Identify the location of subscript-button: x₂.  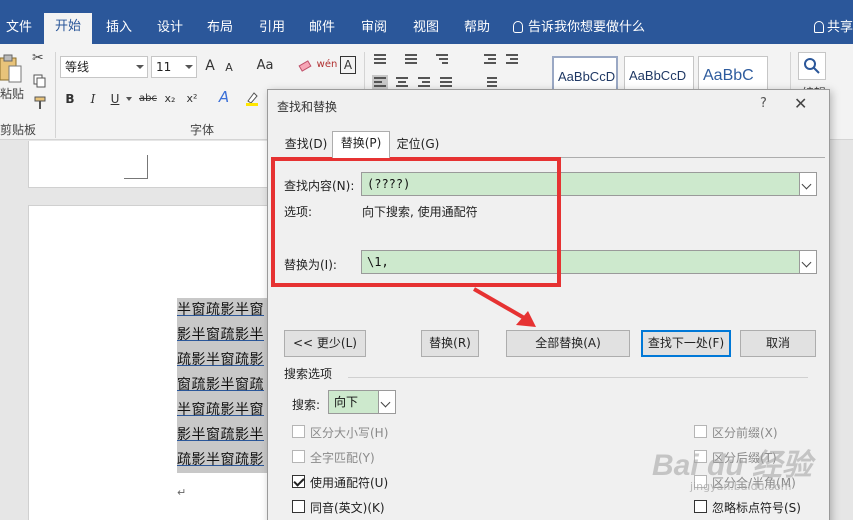
(170, 100).